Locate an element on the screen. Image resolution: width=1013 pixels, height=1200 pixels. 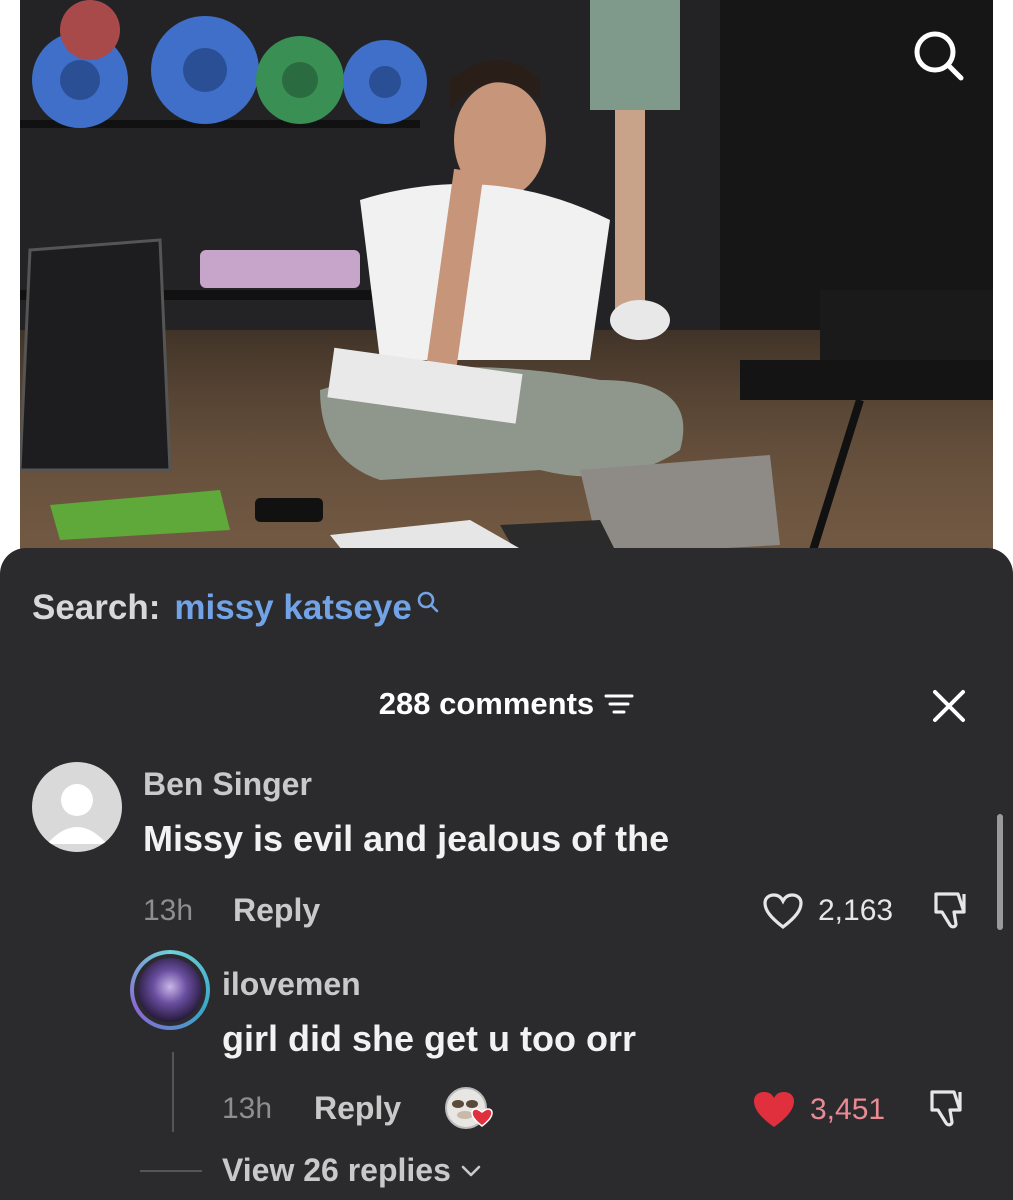
search-suggestion: Search: missy katseye is located at coordinates (236, 608).